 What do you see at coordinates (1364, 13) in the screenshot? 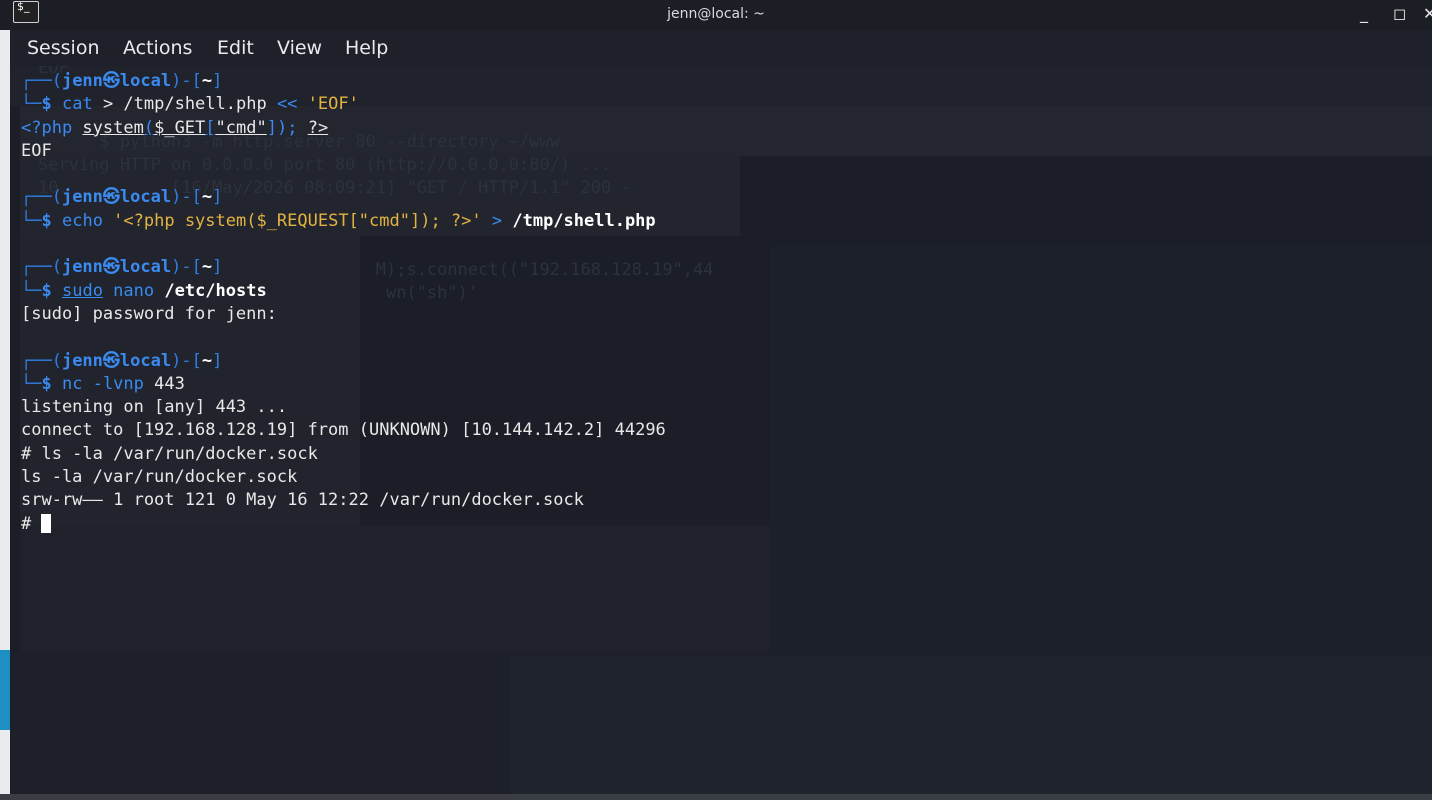
I see `minimize-icon: _` at bounding box center [1364, 13].